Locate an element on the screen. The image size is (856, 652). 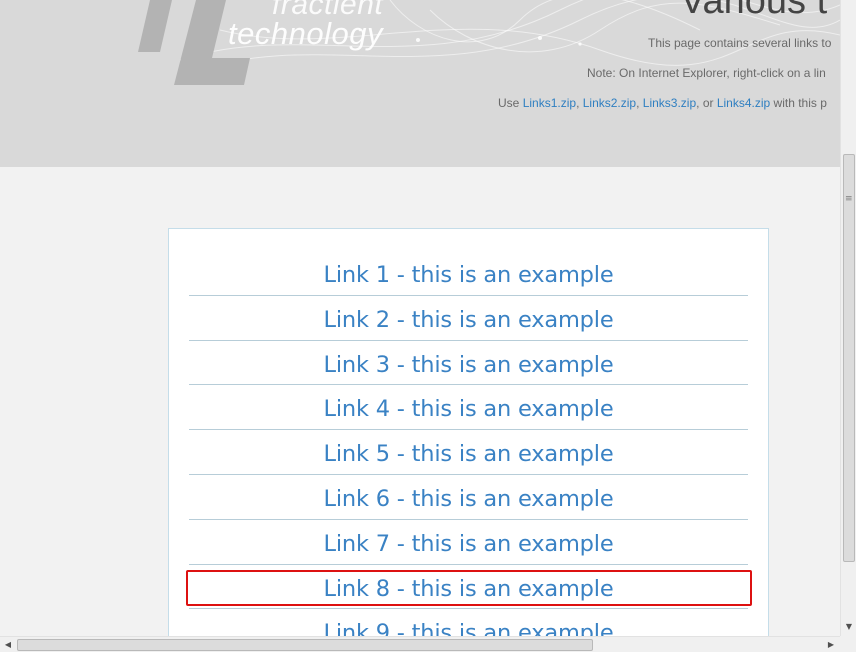
separator: , or is located at coordinates (706, 103).